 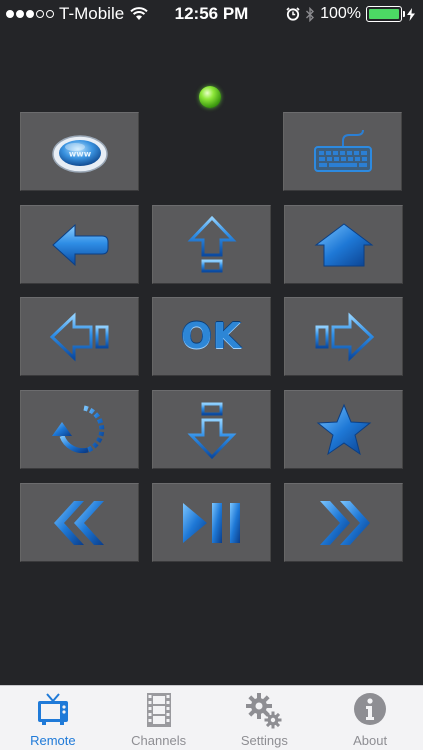 I want to click on tv-icon, so click(x=52, y=709).